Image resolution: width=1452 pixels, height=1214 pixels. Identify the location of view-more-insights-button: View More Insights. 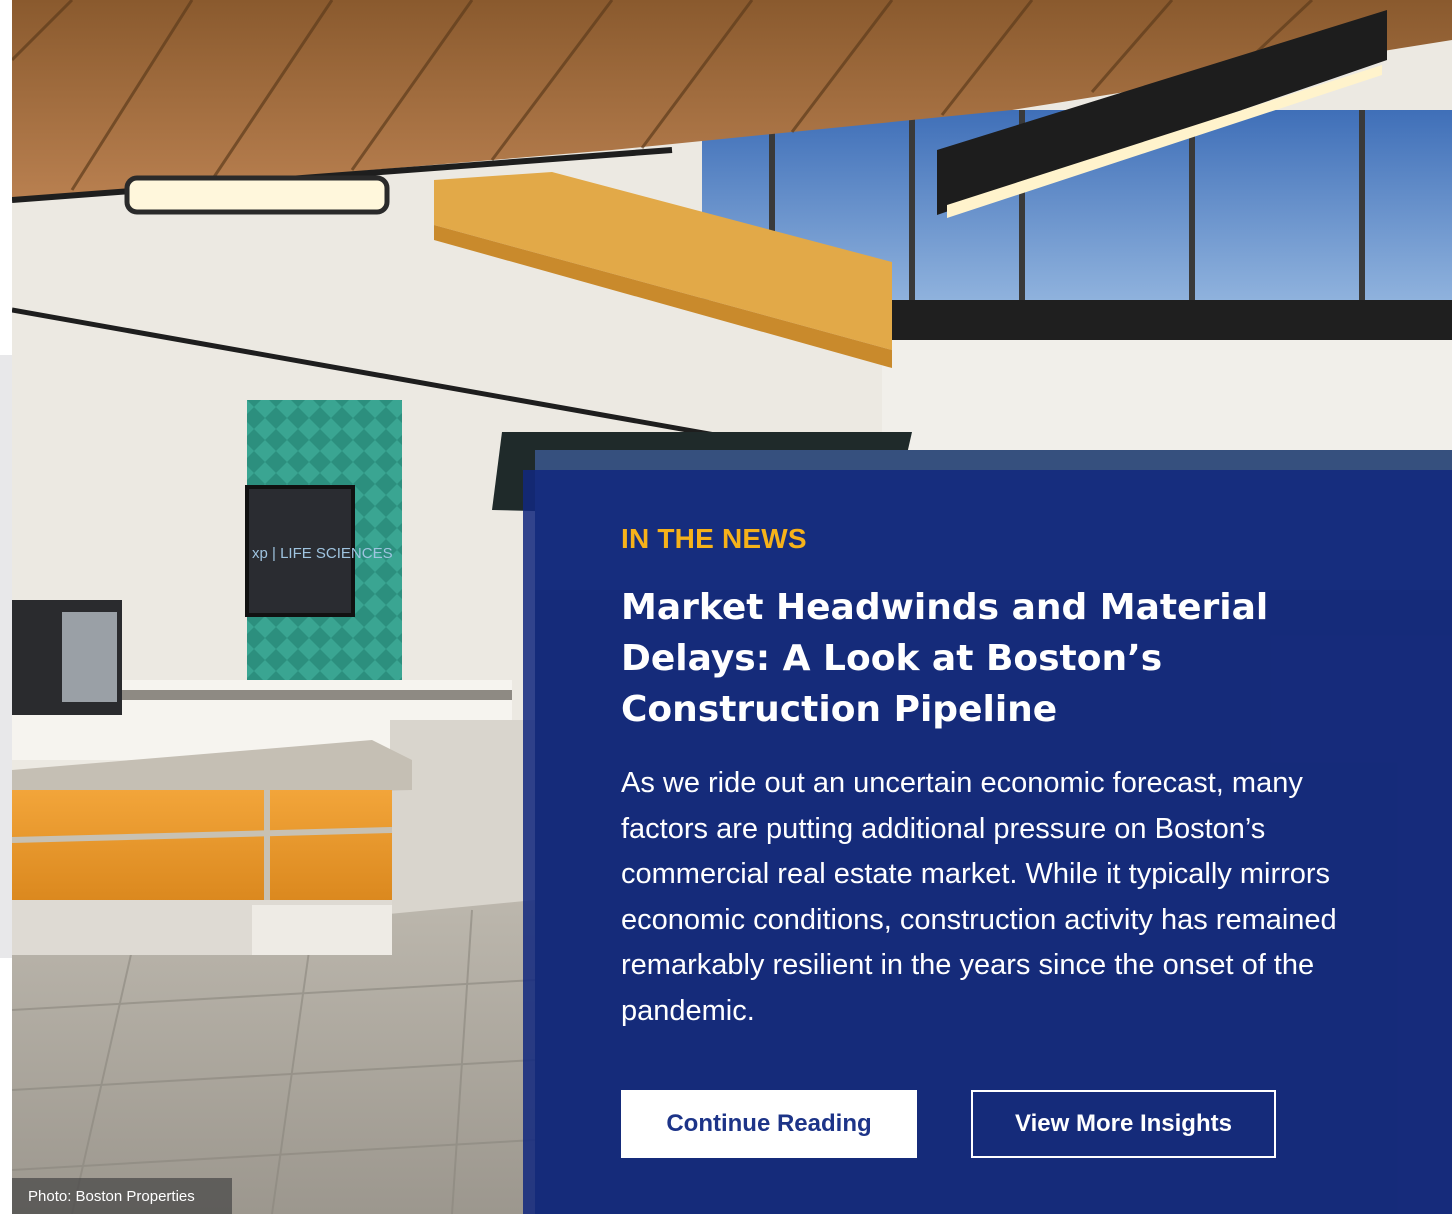
(1123, 1124).